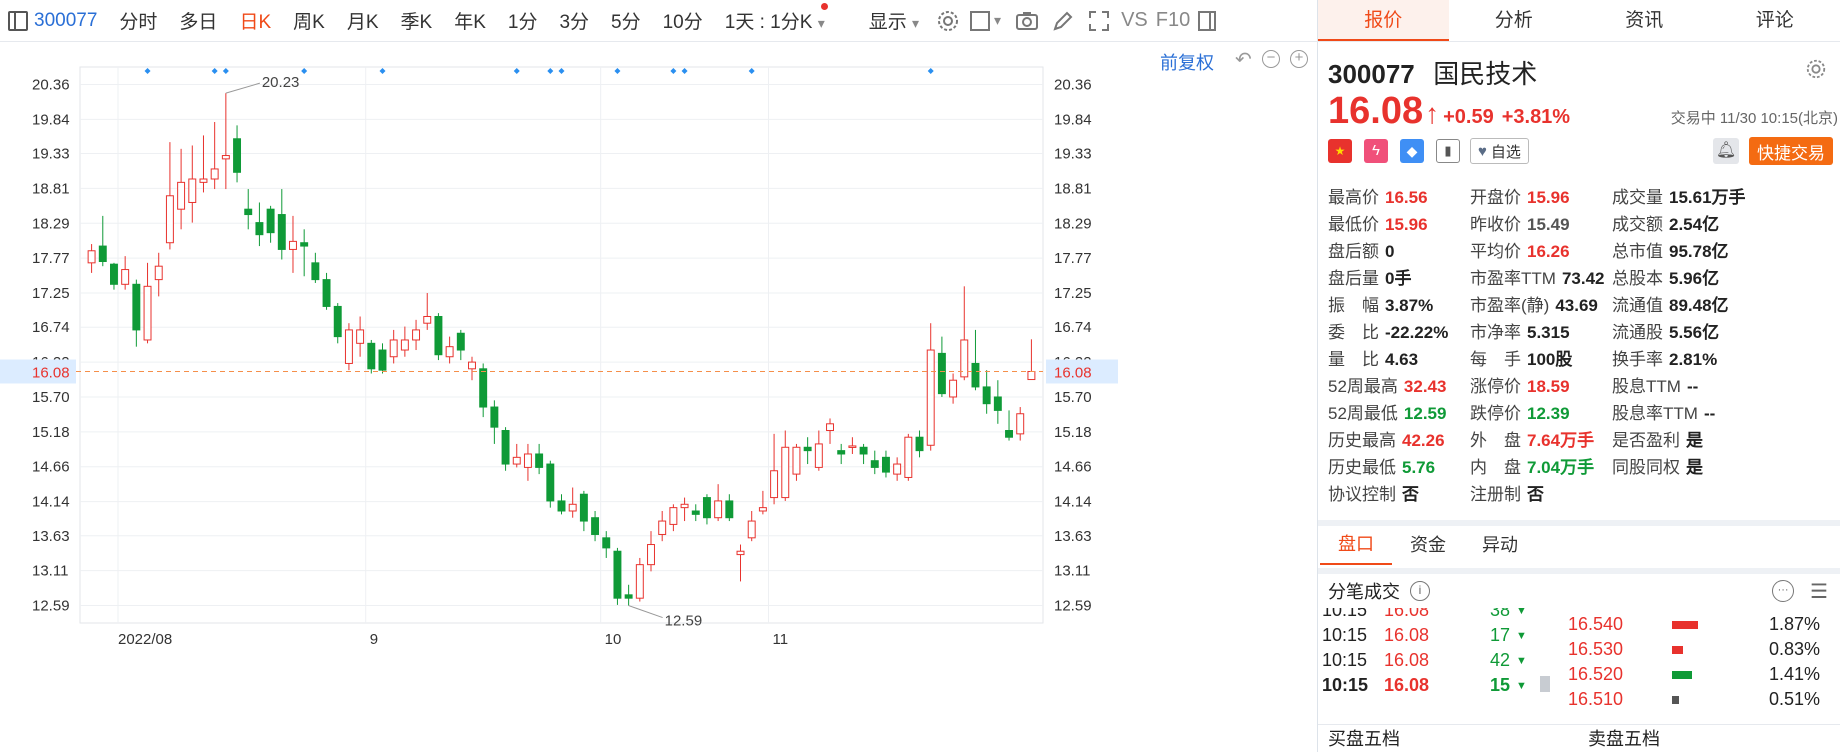 The width and height of the screenshot is (1840, 752). What do you see at coordinates (1644, 20) in the screenshot?
I see `quote-tab: 资讯` at bounding box center [1644, 20].